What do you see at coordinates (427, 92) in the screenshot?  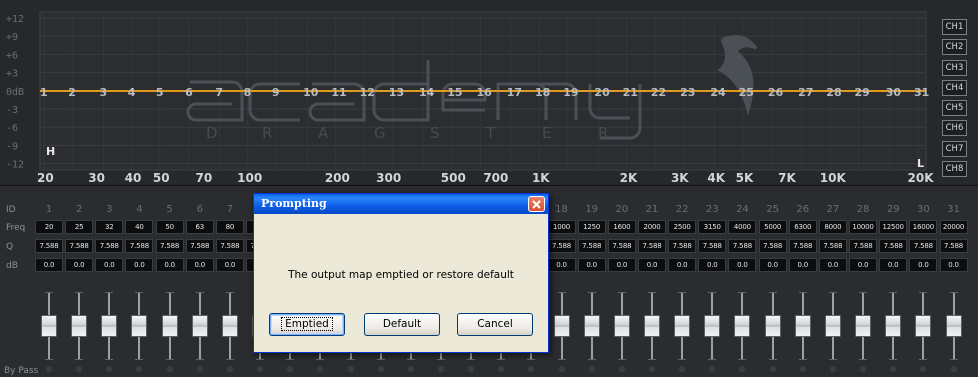 I see `band-node: 14` at bounding box center [427, 92].